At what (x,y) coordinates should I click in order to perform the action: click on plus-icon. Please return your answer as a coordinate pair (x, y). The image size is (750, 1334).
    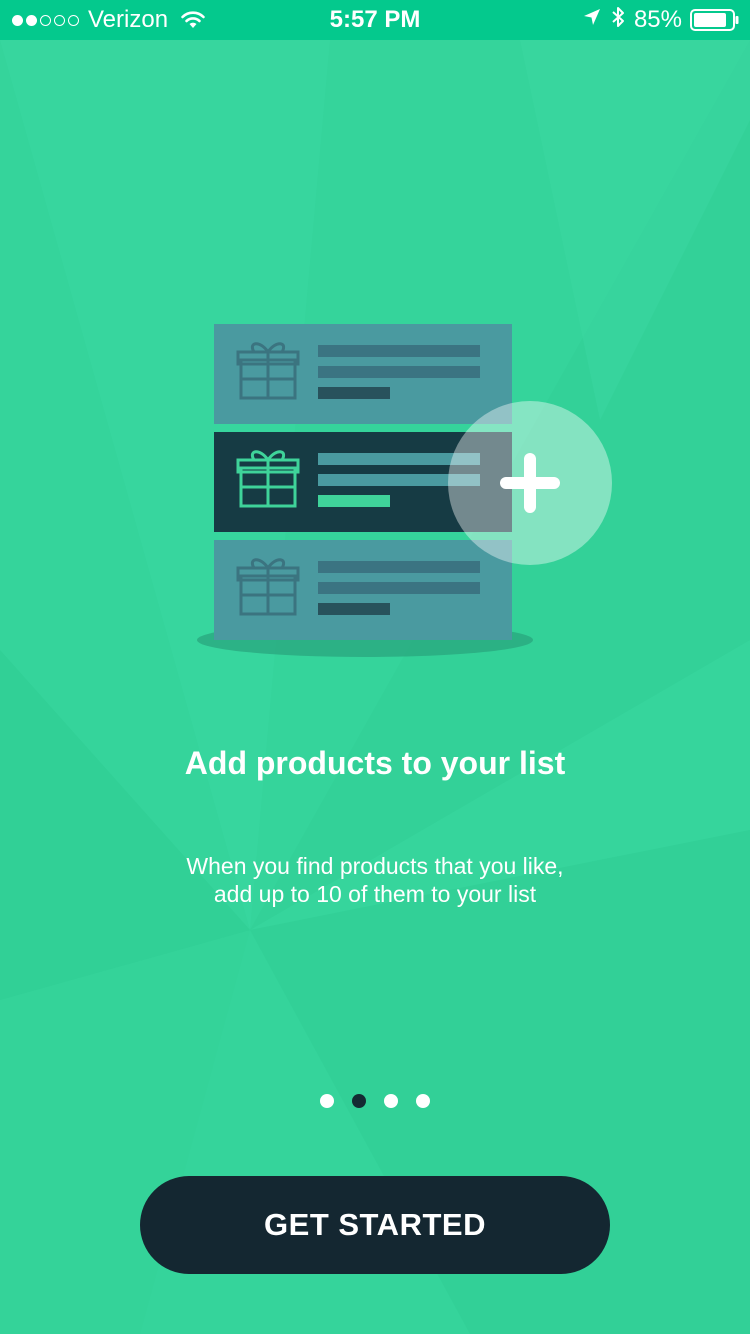
    Looking at the image, I should click on (530, 483).